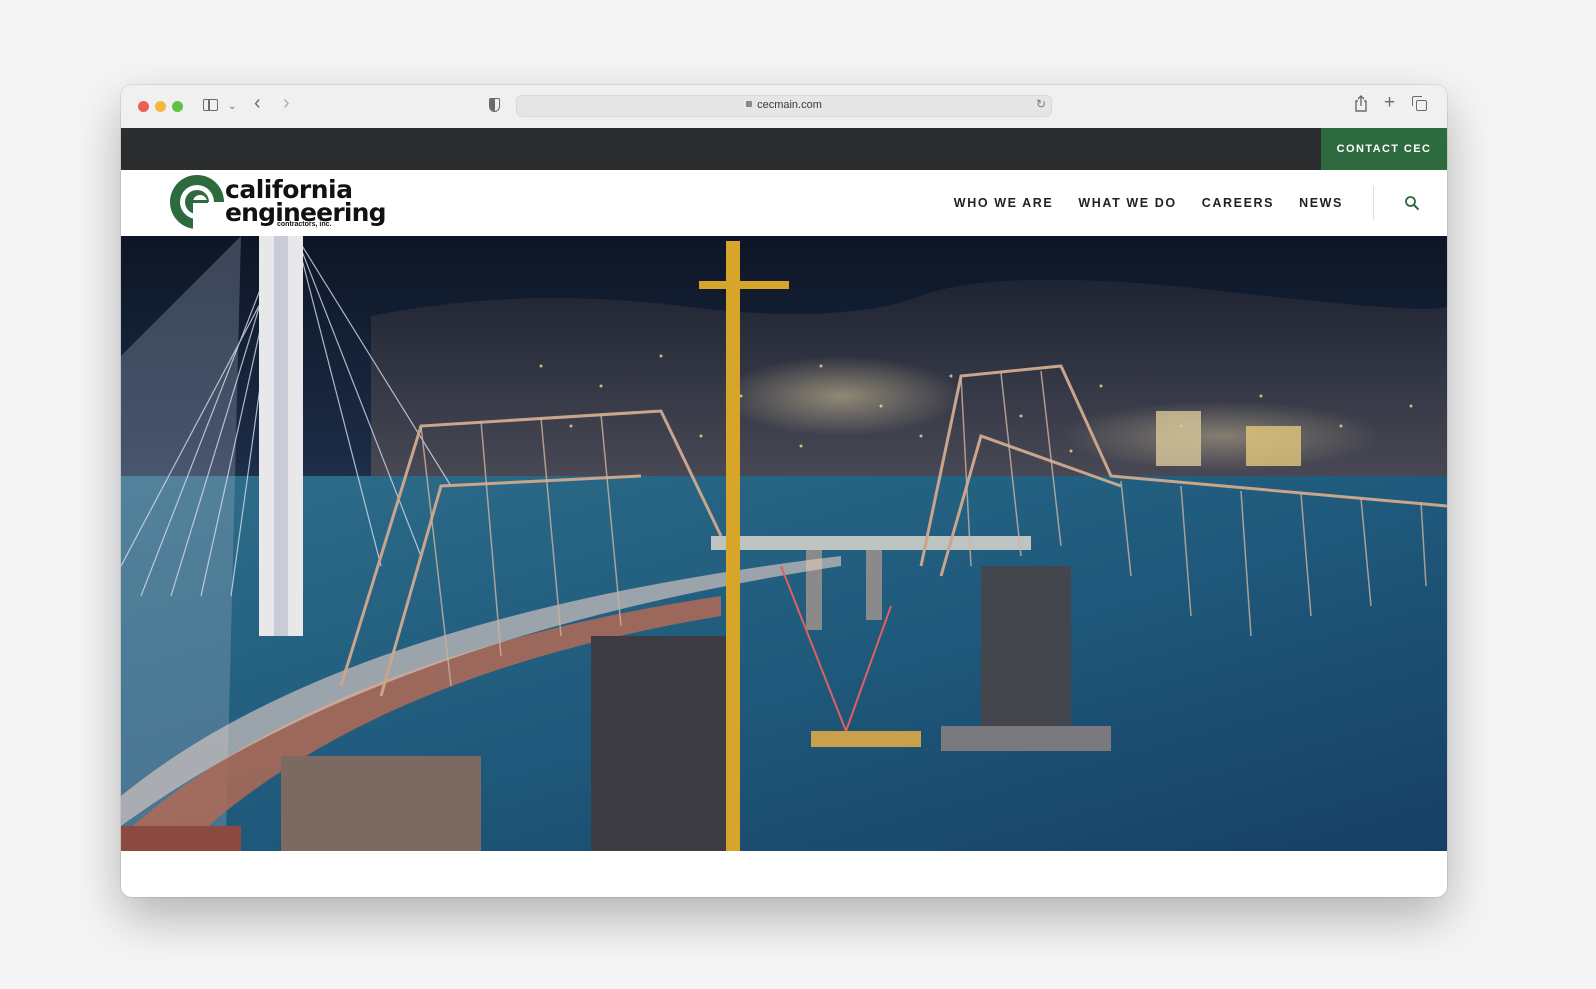  Describe the element at coordinates (232, 107) in the screenshot. I see `chevron-down-icon: ⌄` at that location.